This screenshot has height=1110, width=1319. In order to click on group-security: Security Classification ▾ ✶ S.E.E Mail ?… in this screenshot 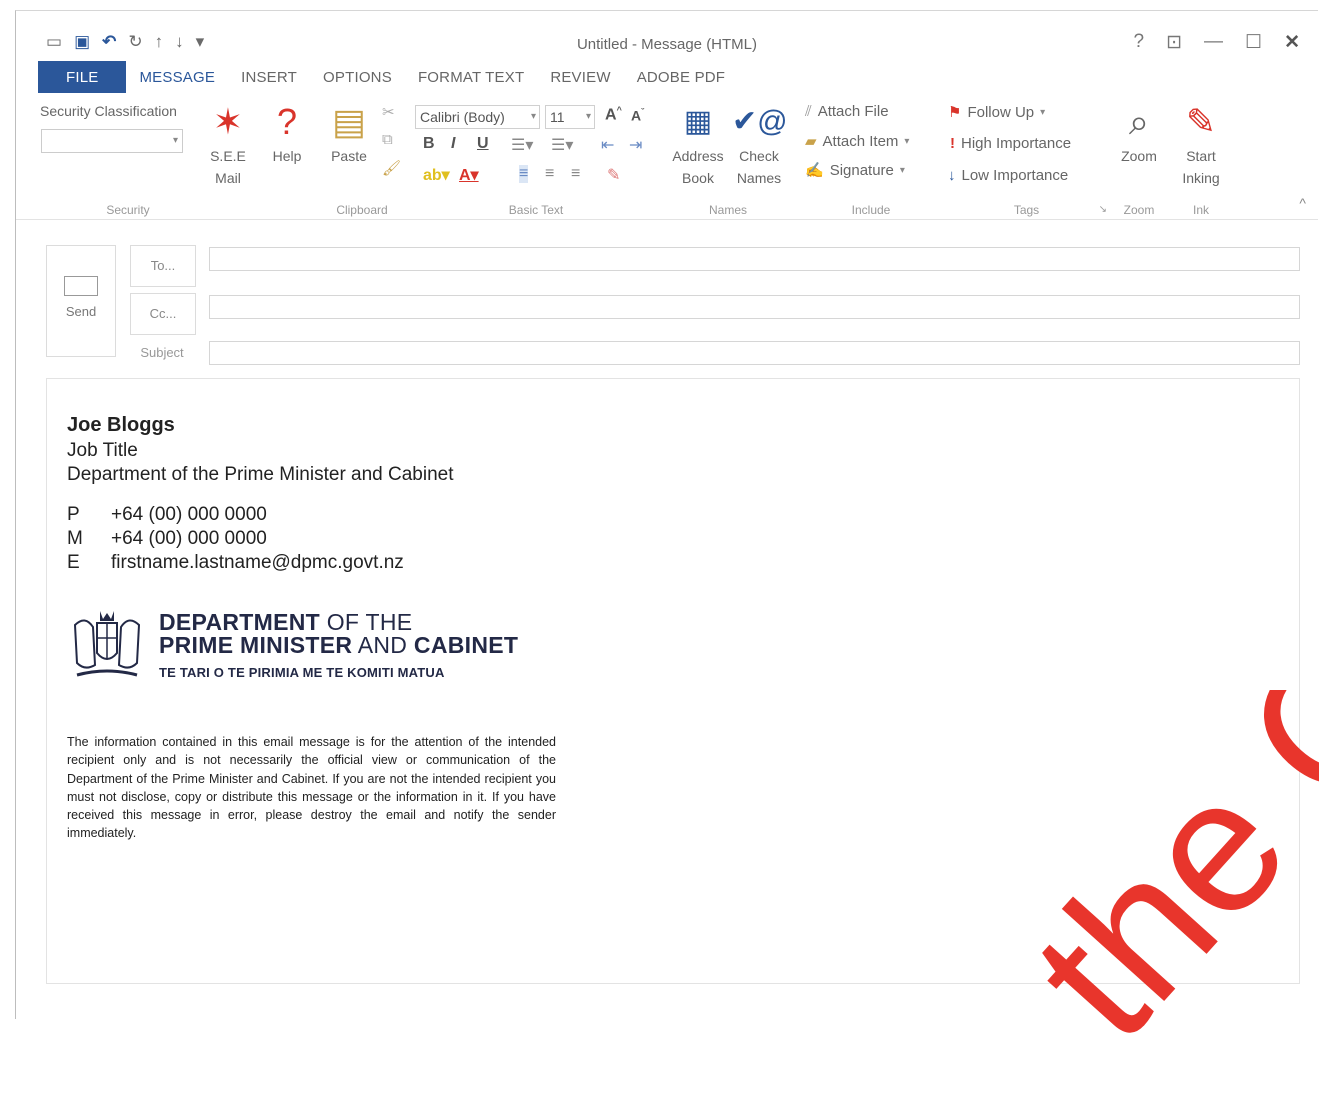, I will do `click(183, 157)`.